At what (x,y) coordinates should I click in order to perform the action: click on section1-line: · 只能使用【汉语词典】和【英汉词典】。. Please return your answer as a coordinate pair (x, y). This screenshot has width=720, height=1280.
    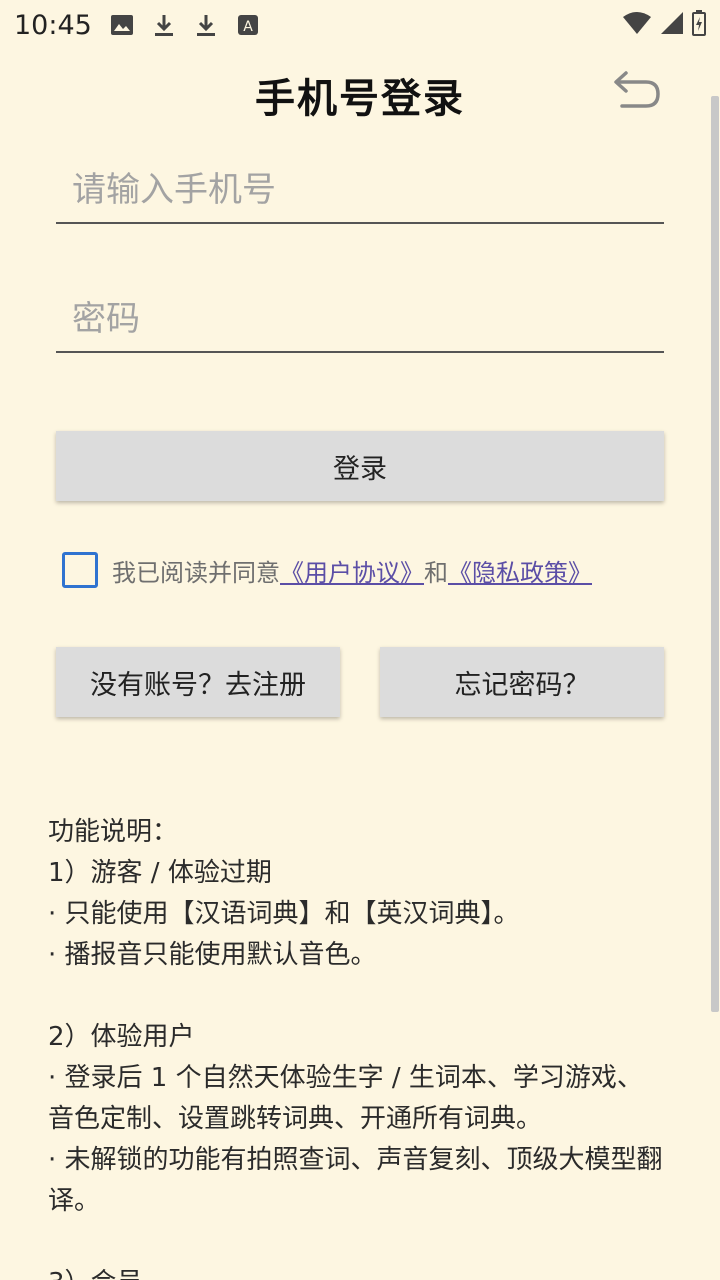
    Looking at the image, I should click on (284, 914).